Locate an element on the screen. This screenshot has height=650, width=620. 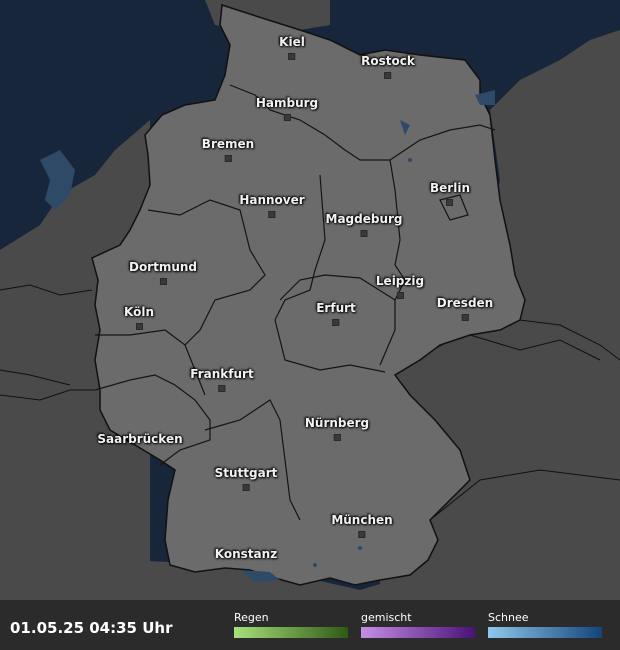
timestamp-label: 01.05.25 04:35 Uhr is located at coordinates (91, 628).